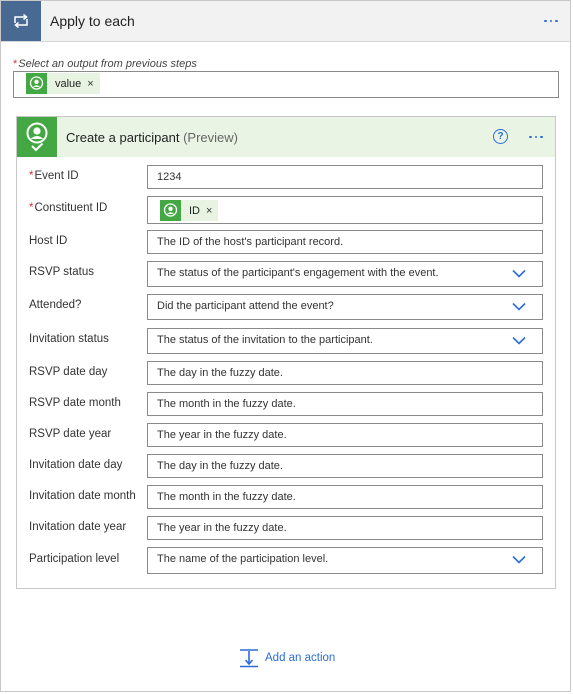 The height and width of the screenshot is (694, 573). Describe the element at coordinates (210, 137) in the screenshot. I see `preview-tag: (Preview)` at that location.